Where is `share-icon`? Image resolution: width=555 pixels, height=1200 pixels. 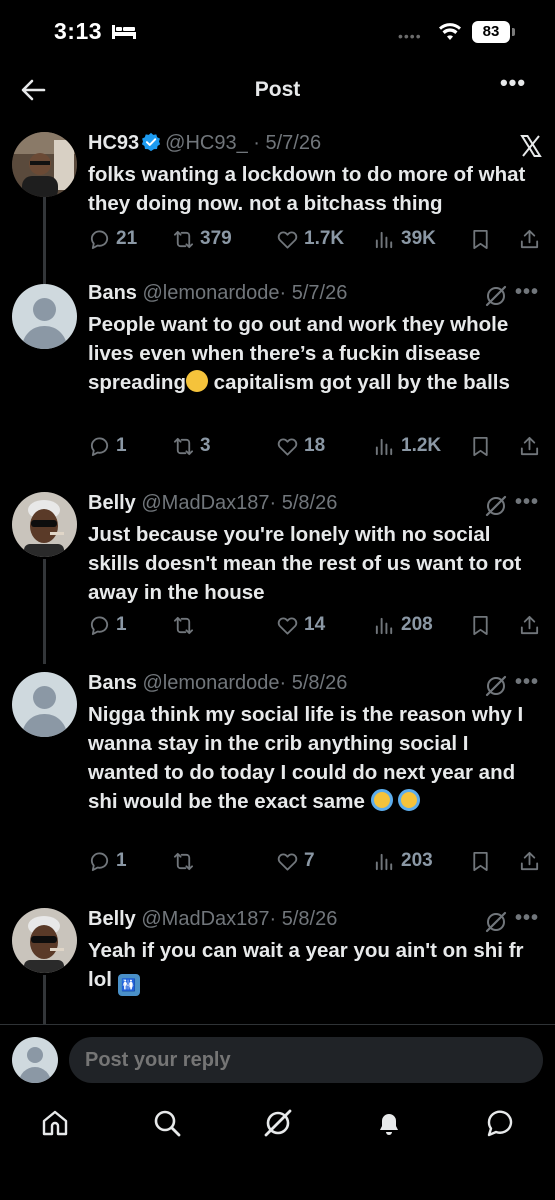
share-icon is located at coordinates (529, 860).